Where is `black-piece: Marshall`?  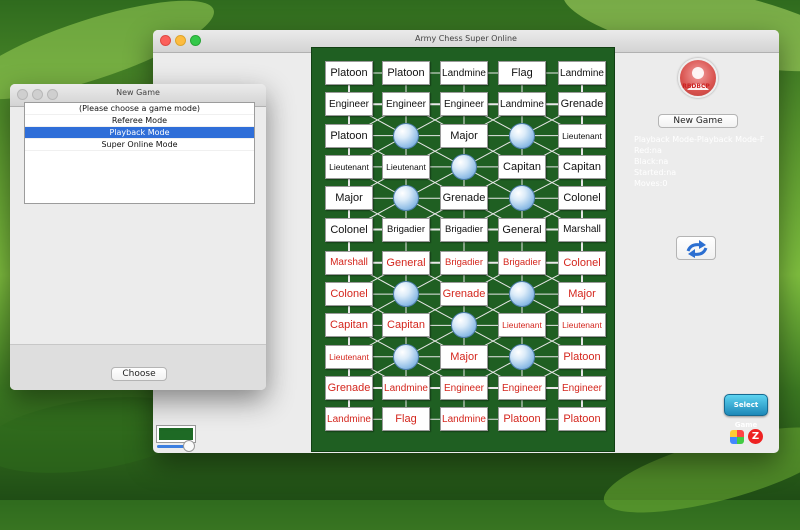 black-piece: Marshall is located at coordinates (582, 229).